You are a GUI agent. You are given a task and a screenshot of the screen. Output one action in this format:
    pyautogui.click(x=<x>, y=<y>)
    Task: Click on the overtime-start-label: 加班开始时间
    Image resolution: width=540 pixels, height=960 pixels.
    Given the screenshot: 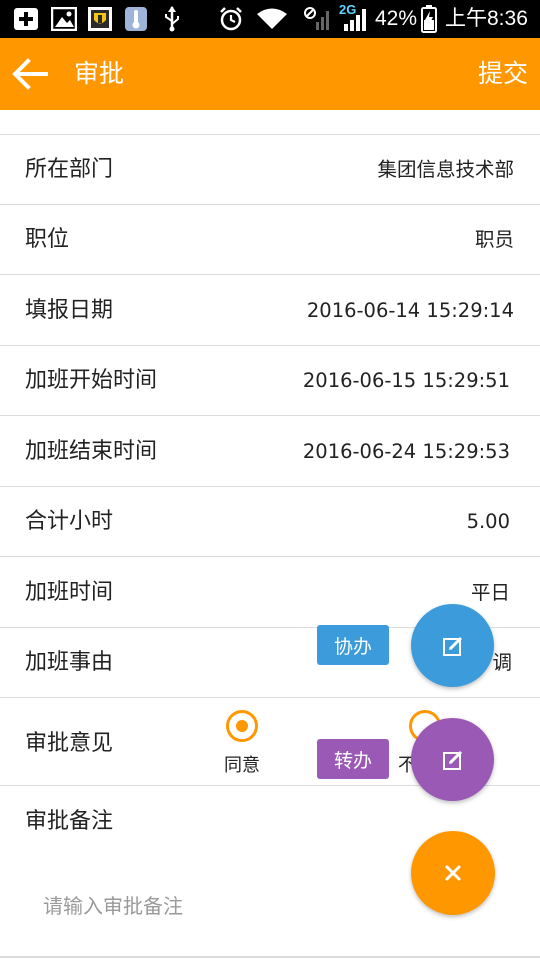 What is the action you would take?
    pyautogui.click(x=91, y=380)
    